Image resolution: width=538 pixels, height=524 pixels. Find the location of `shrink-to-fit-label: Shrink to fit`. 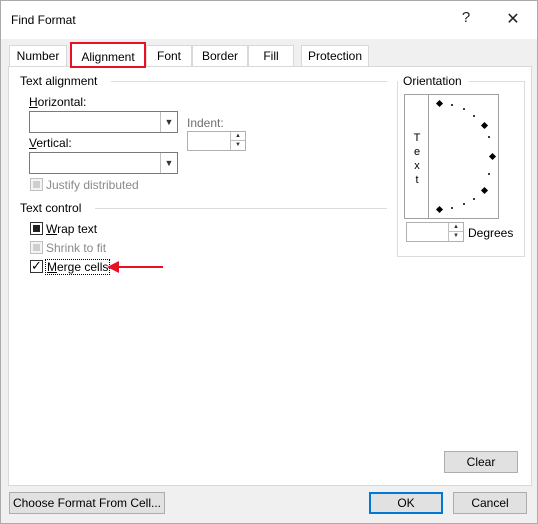

shrink-to-fit-label: Shrink to fit is located at coordinates (76, 248).